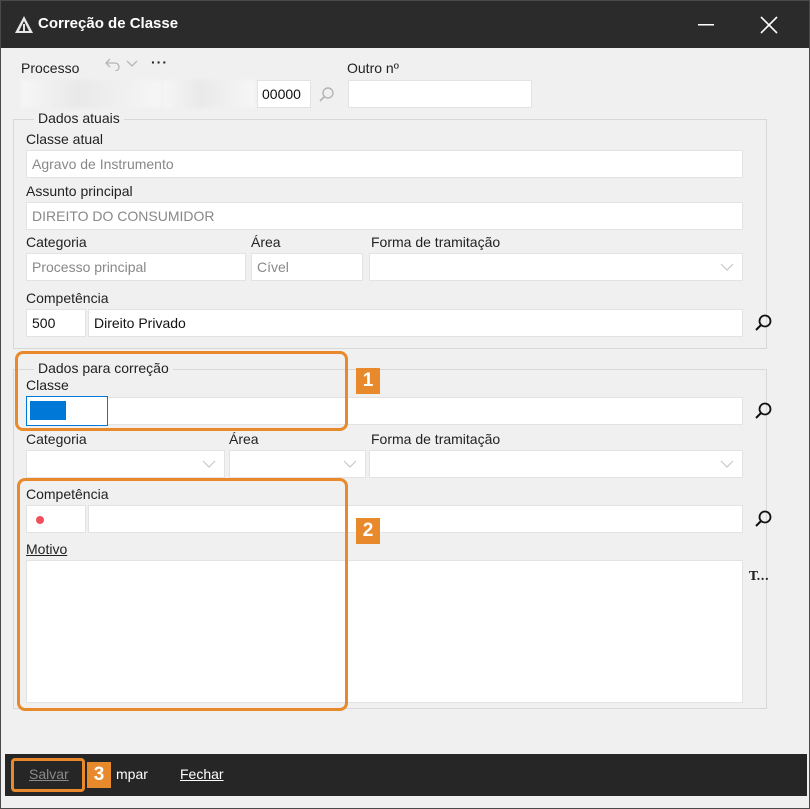 This screenshot has height=809, width=810. Describe the element at coordinates (373, 68) in the screenshot. I see `outro-numero-label: Outro nº` at that location.